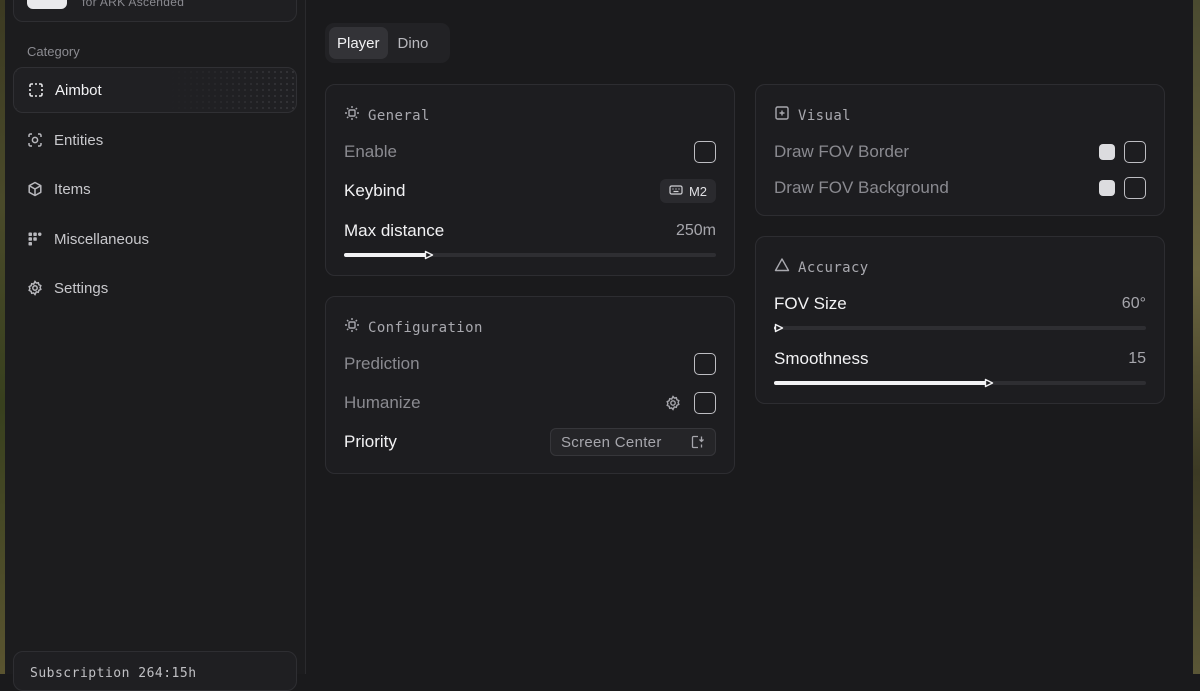 The image size is (1200, 691). What do you see at coordinates (530, 191) in the screenshot?
I see `keybind-row: Keybind M2` at bounding box center [530, 191].